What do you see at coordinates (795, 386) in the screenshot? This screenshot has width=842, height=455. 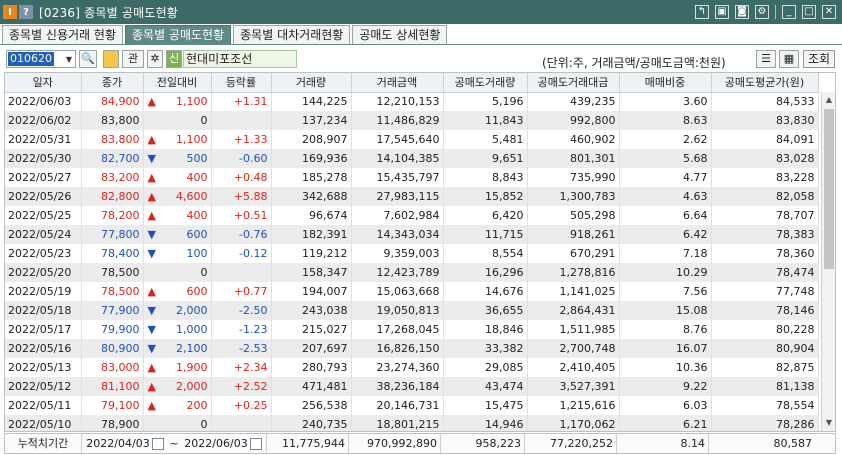 I see `cell-value: 81,138` at bounding box center [795, 386].